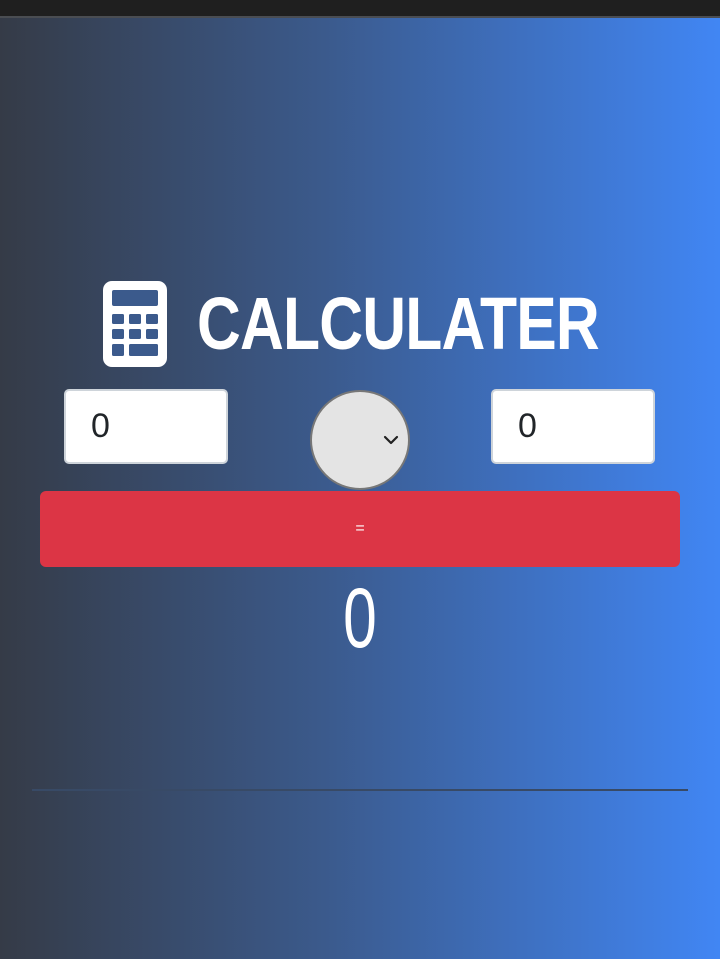 This screenshot has height=959, width=720. Describe the element at coordinates (360, 618) in the screenshot. I see `result-display: 0` at that location.